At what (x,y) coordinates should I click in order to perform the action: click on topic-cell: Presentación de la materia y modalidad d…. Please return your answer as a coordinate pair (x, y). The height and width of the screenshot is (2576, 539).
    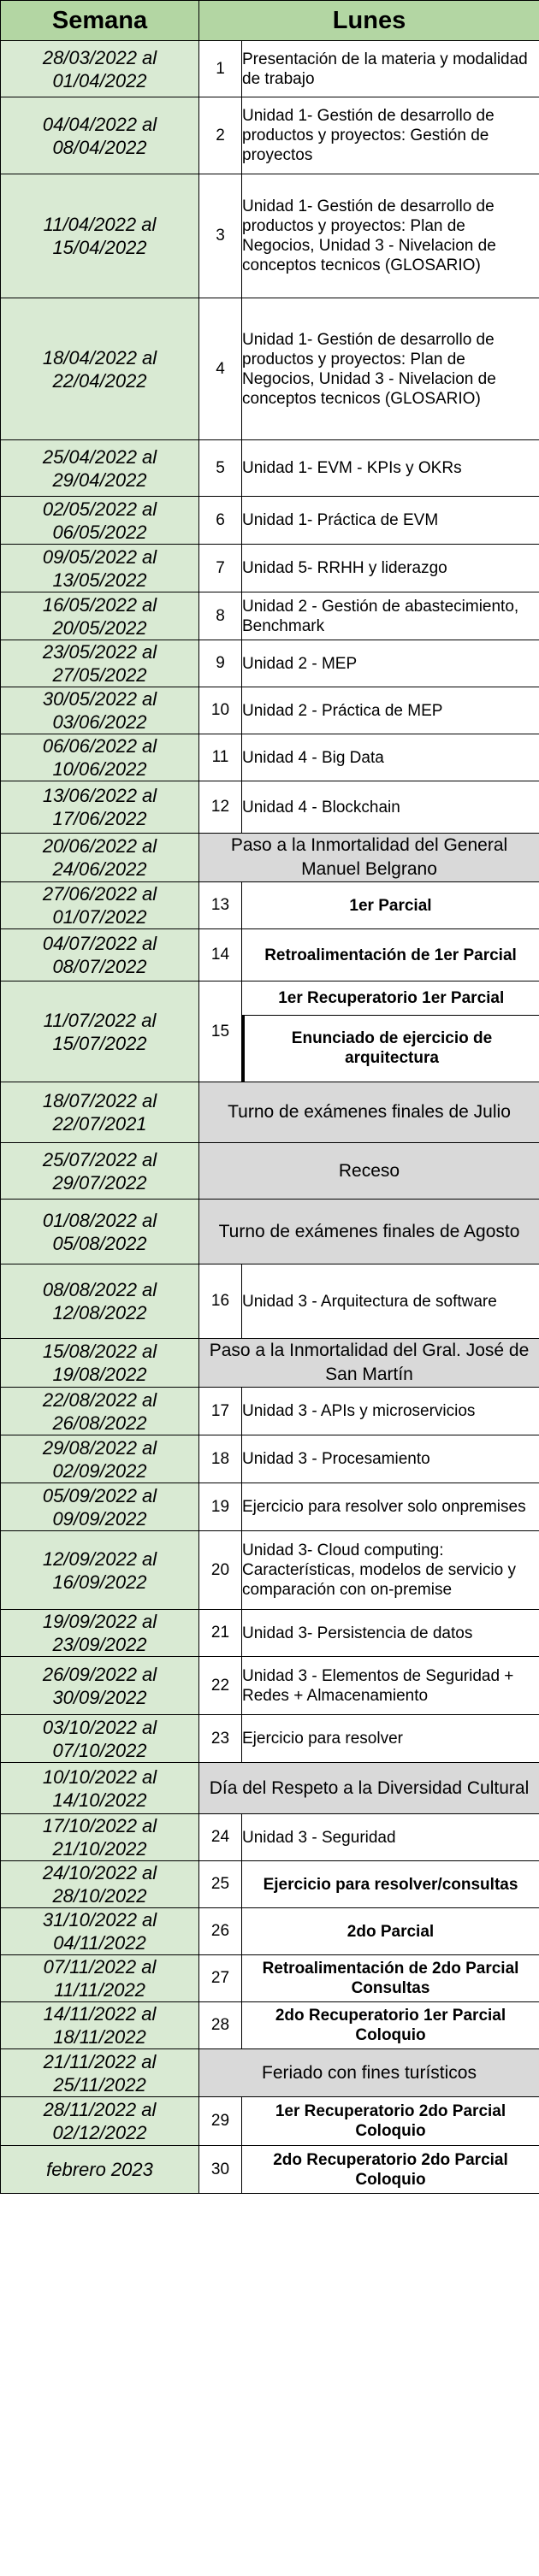
    Looking at the image, I should click on (390, 68).